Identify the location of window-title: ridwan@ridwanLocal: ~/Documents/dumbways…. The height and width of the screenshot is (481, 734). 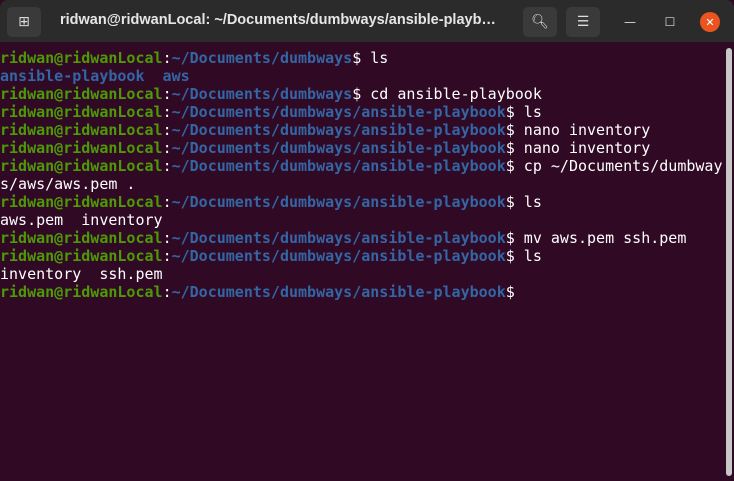
(278, 20).